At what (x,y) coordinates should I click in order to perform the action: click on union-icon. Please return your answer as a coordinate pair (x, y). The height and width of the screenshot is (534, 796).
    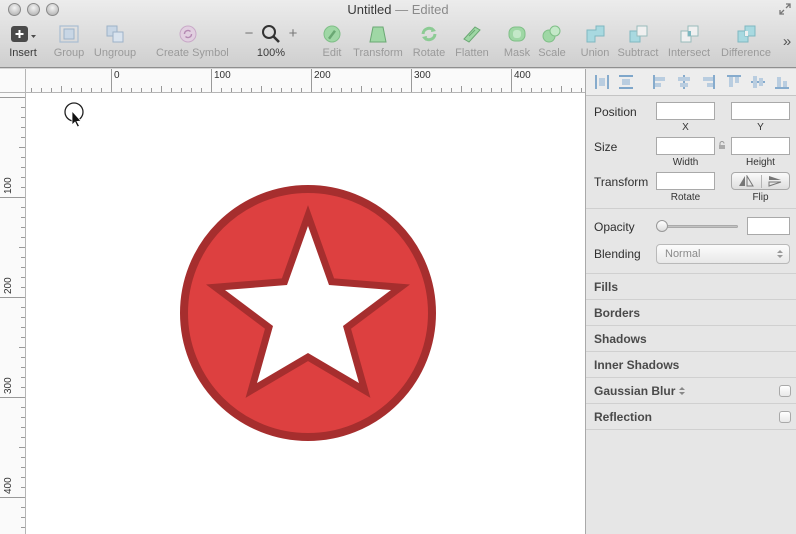
    Looking at the image, I should click on (595, 34).